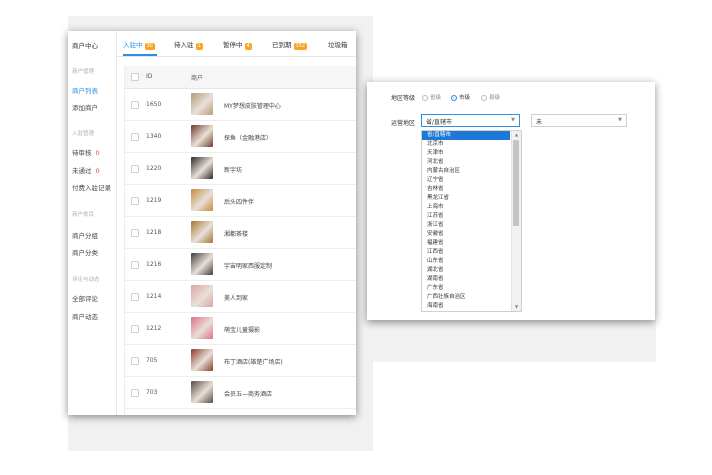 The height and width of the screenshot is (475, 712). I want to click on merchant-name: 美人到家, so click(236, 297).